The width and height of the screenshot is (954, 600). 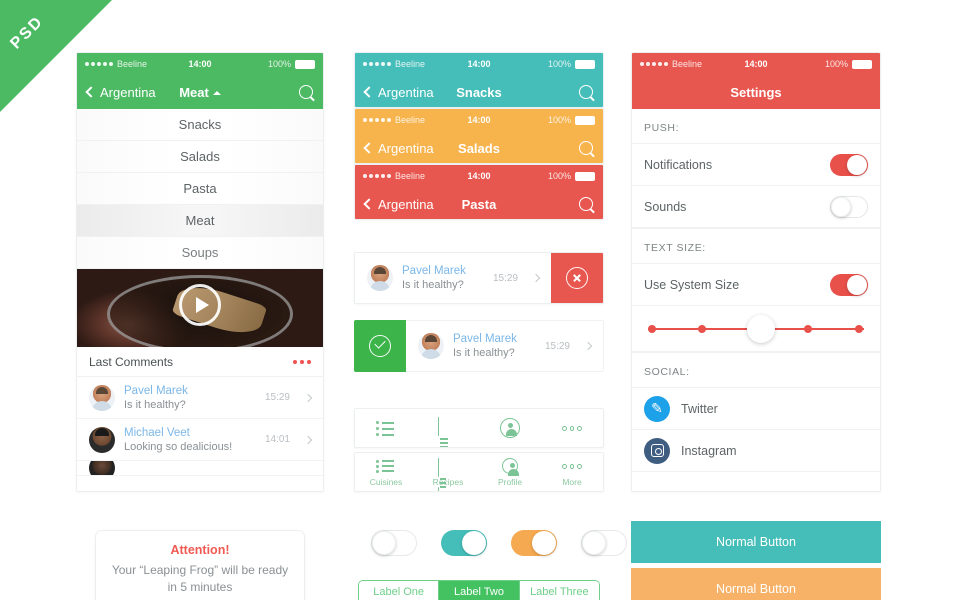 What do you see at coordinates (200, 304) in the screenshot?
I see `play-icon` at bounding box center [200, 304].